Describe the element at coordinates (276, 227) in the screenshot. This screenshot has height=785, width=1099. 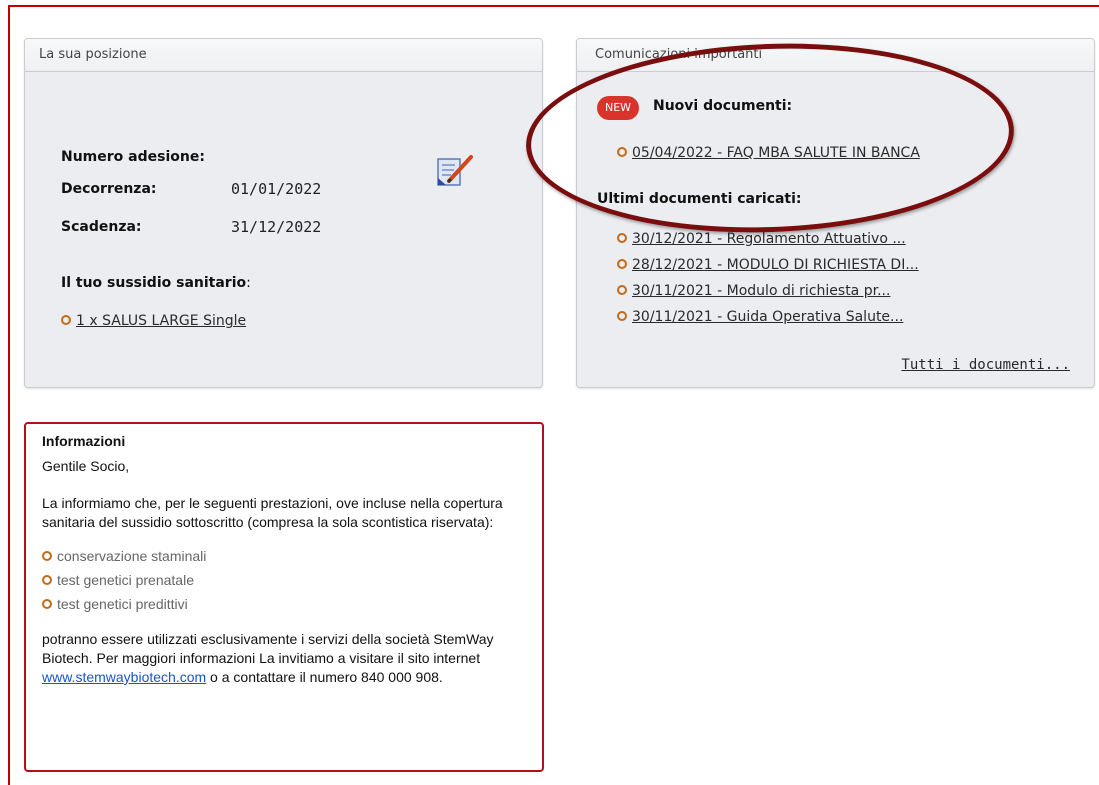
I see `end-date-value: 31/12/2022` at that location.